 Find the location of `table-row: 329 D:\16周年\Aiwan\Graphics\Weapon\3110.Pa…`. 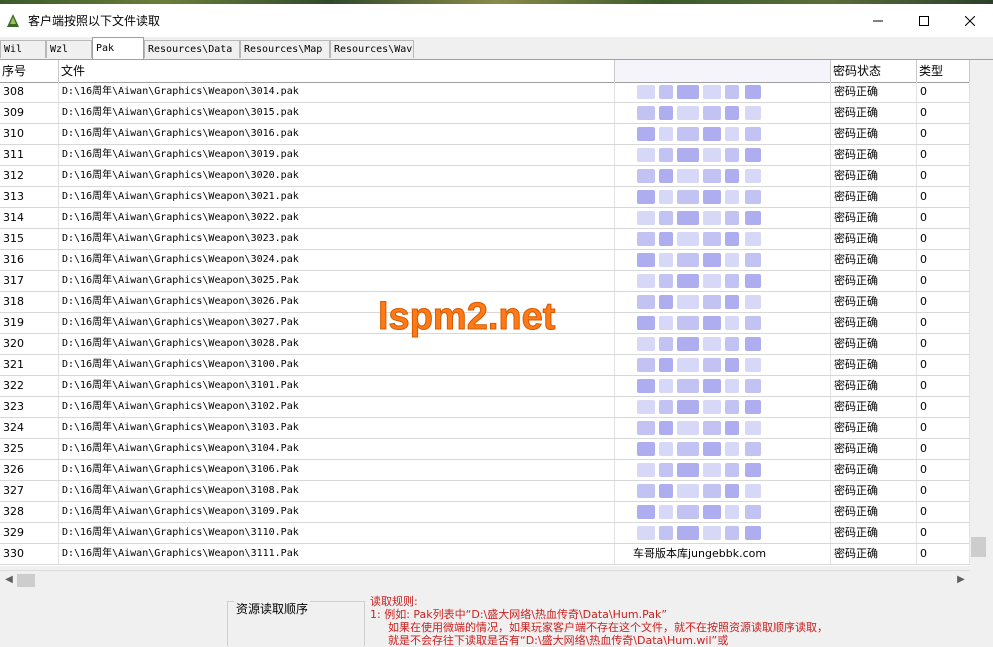

table-row: 329 D:\16周年\Aiwan\Graphics\Weapon\3110.Pa… is located at coordinates (485, 533).